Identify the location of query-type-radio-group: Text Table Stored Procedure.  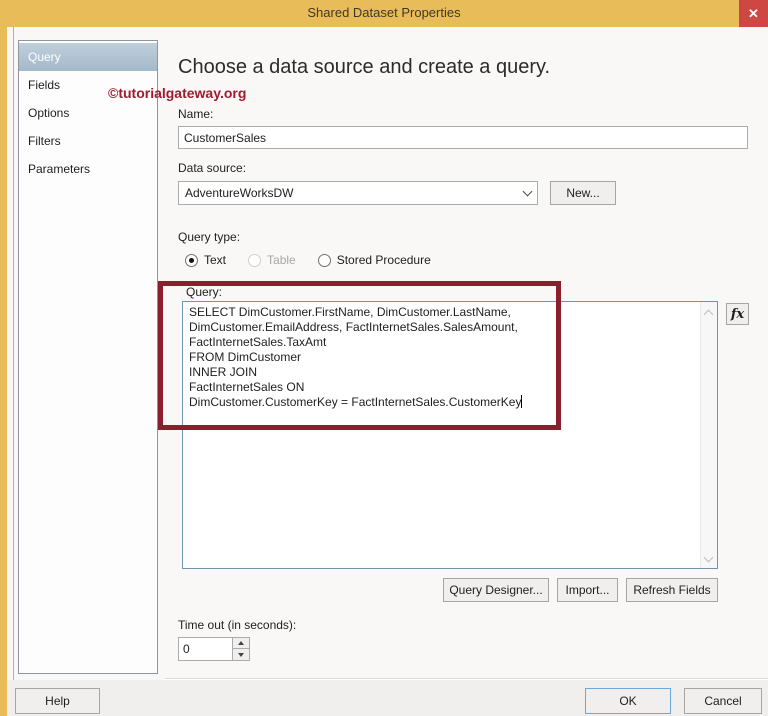
(319, 260).